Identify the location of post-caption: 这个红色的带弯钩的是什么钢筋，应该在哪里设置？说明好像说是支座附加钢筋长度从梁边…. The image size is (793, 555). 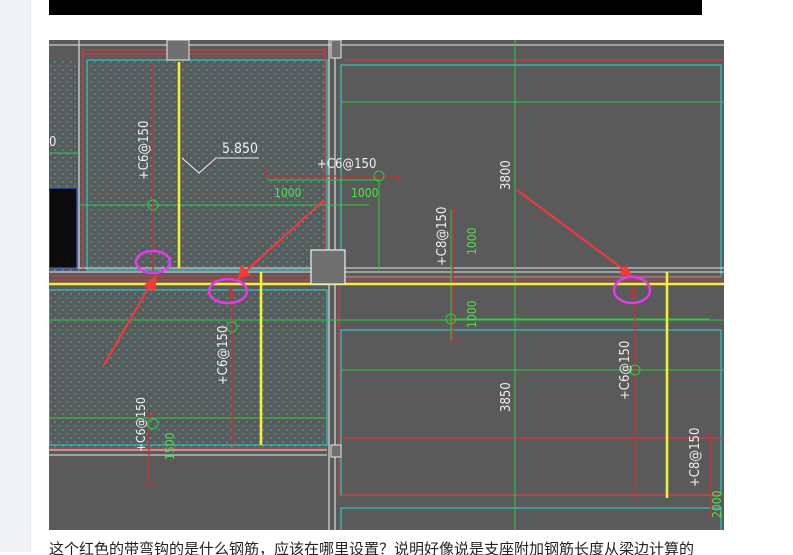
(372, 548).